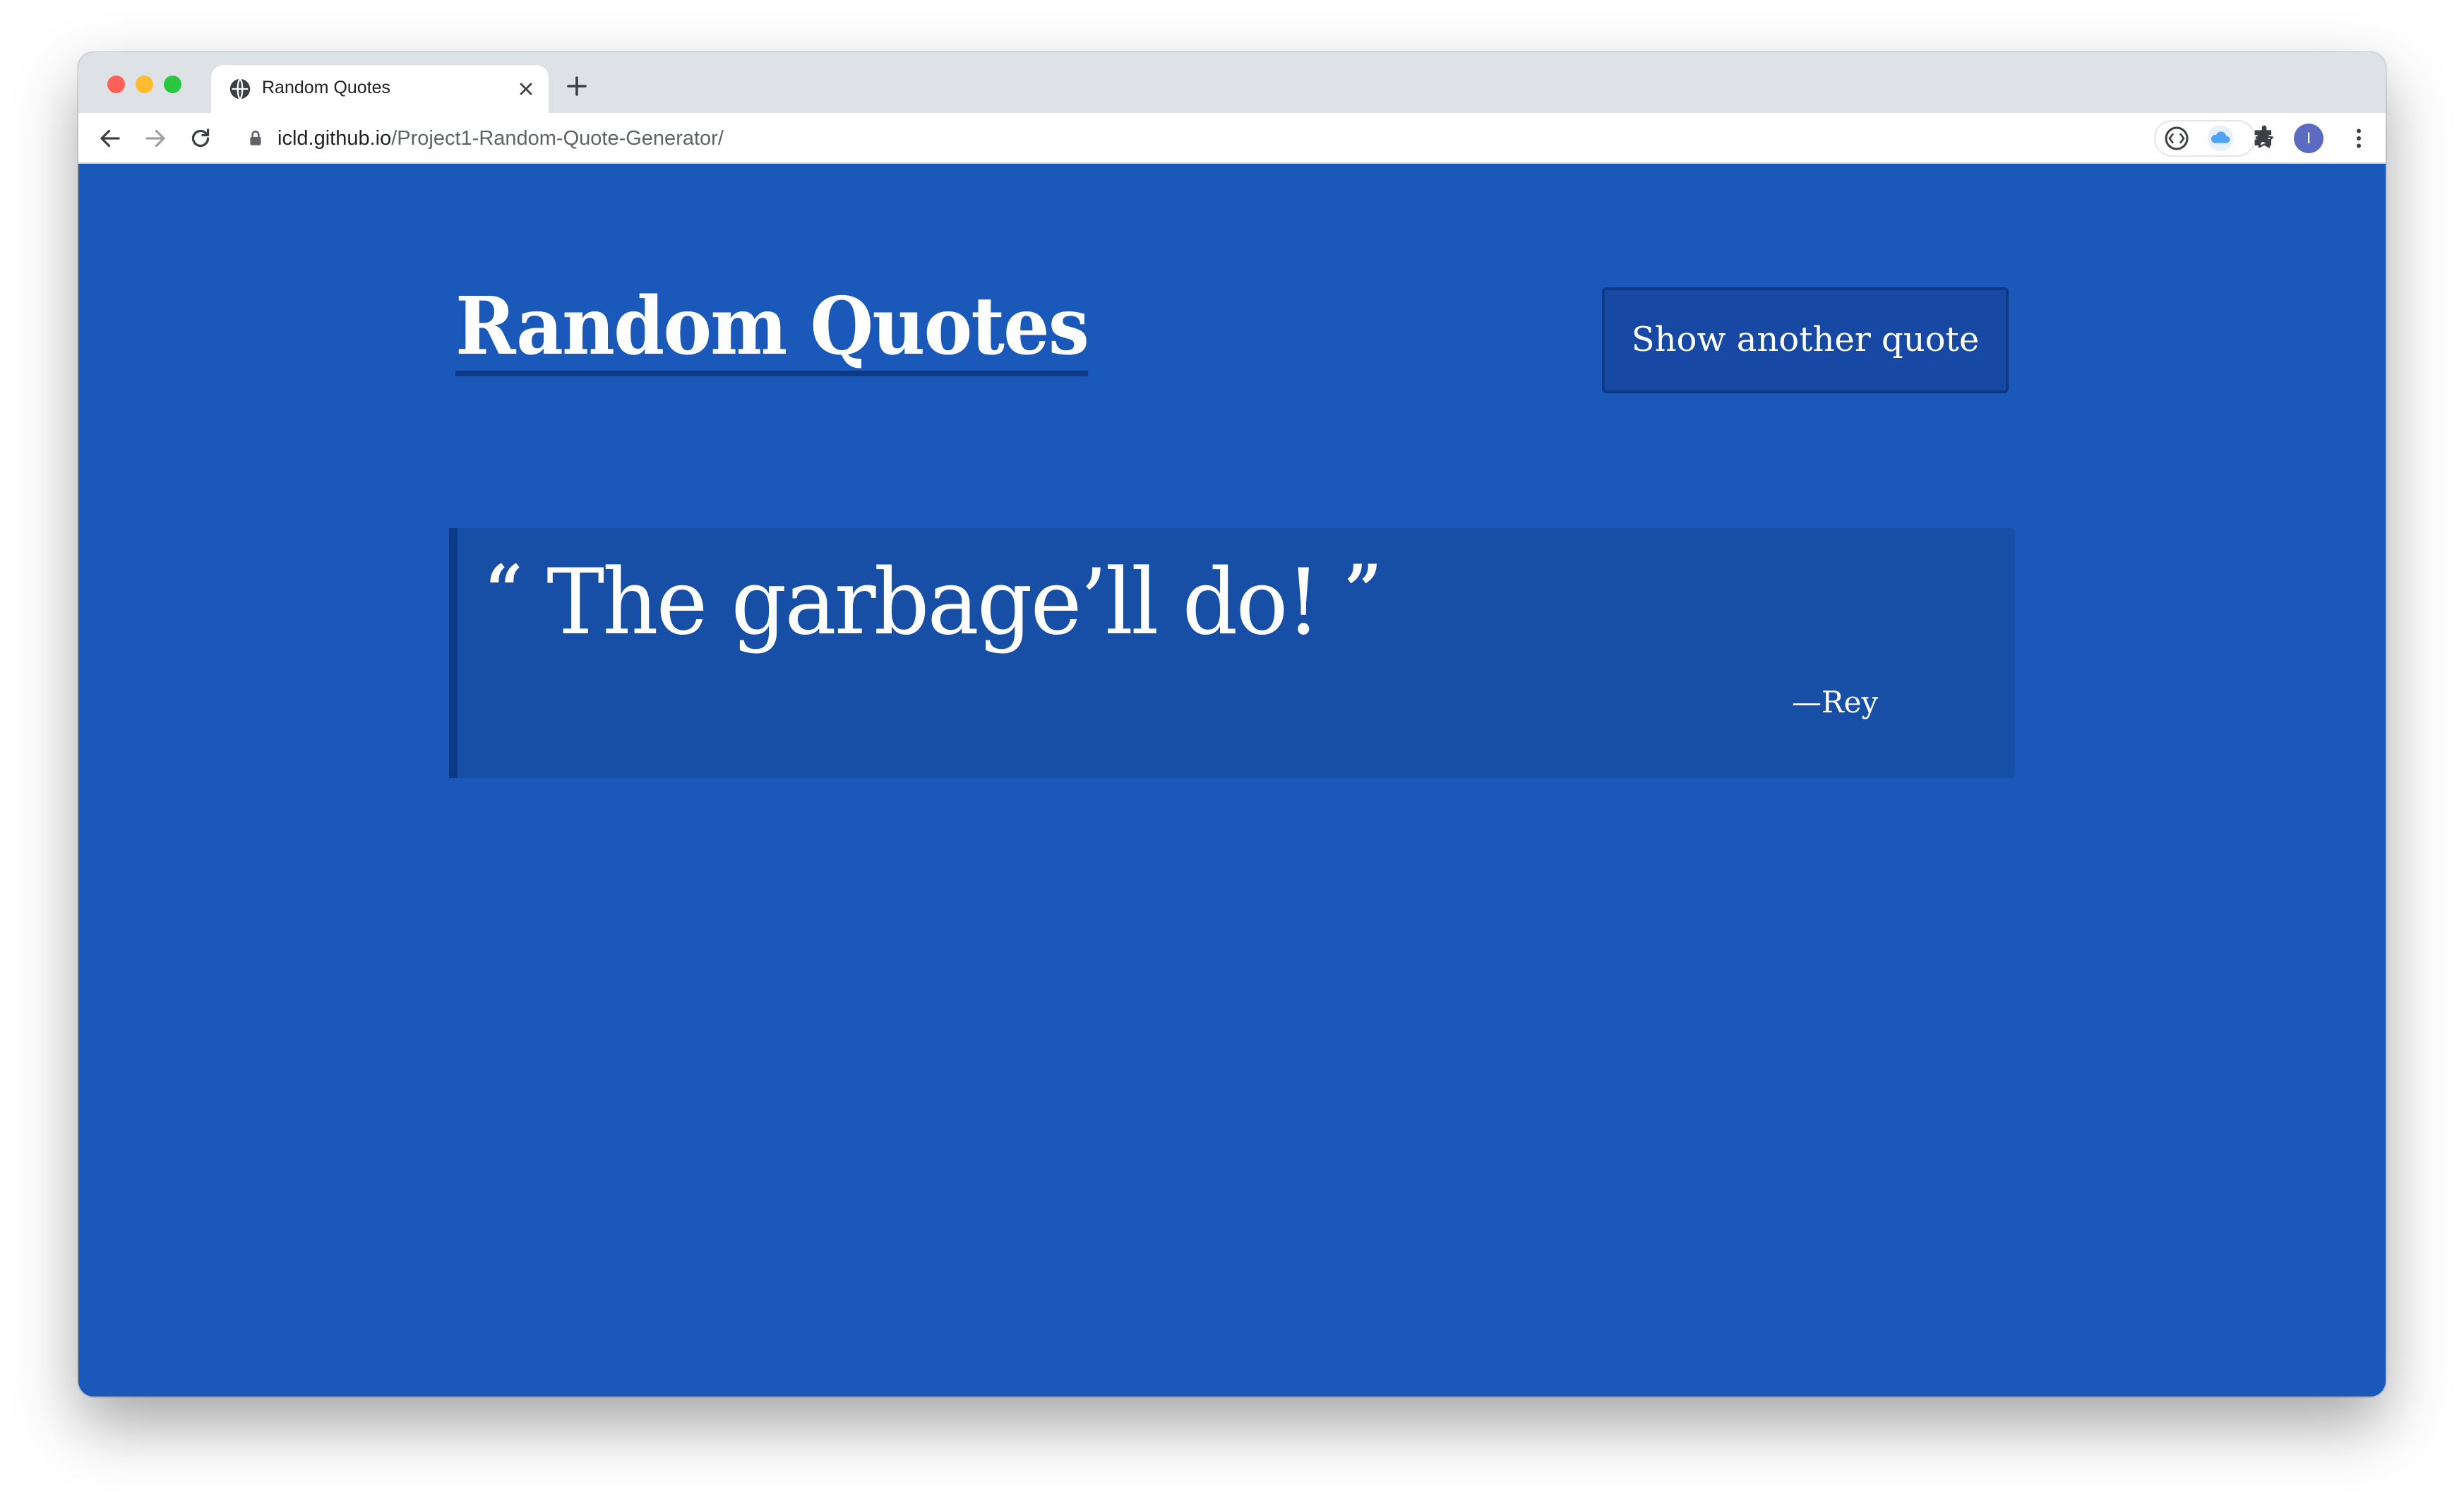  I want to click on puzzle-icon, so click(2264, 138).